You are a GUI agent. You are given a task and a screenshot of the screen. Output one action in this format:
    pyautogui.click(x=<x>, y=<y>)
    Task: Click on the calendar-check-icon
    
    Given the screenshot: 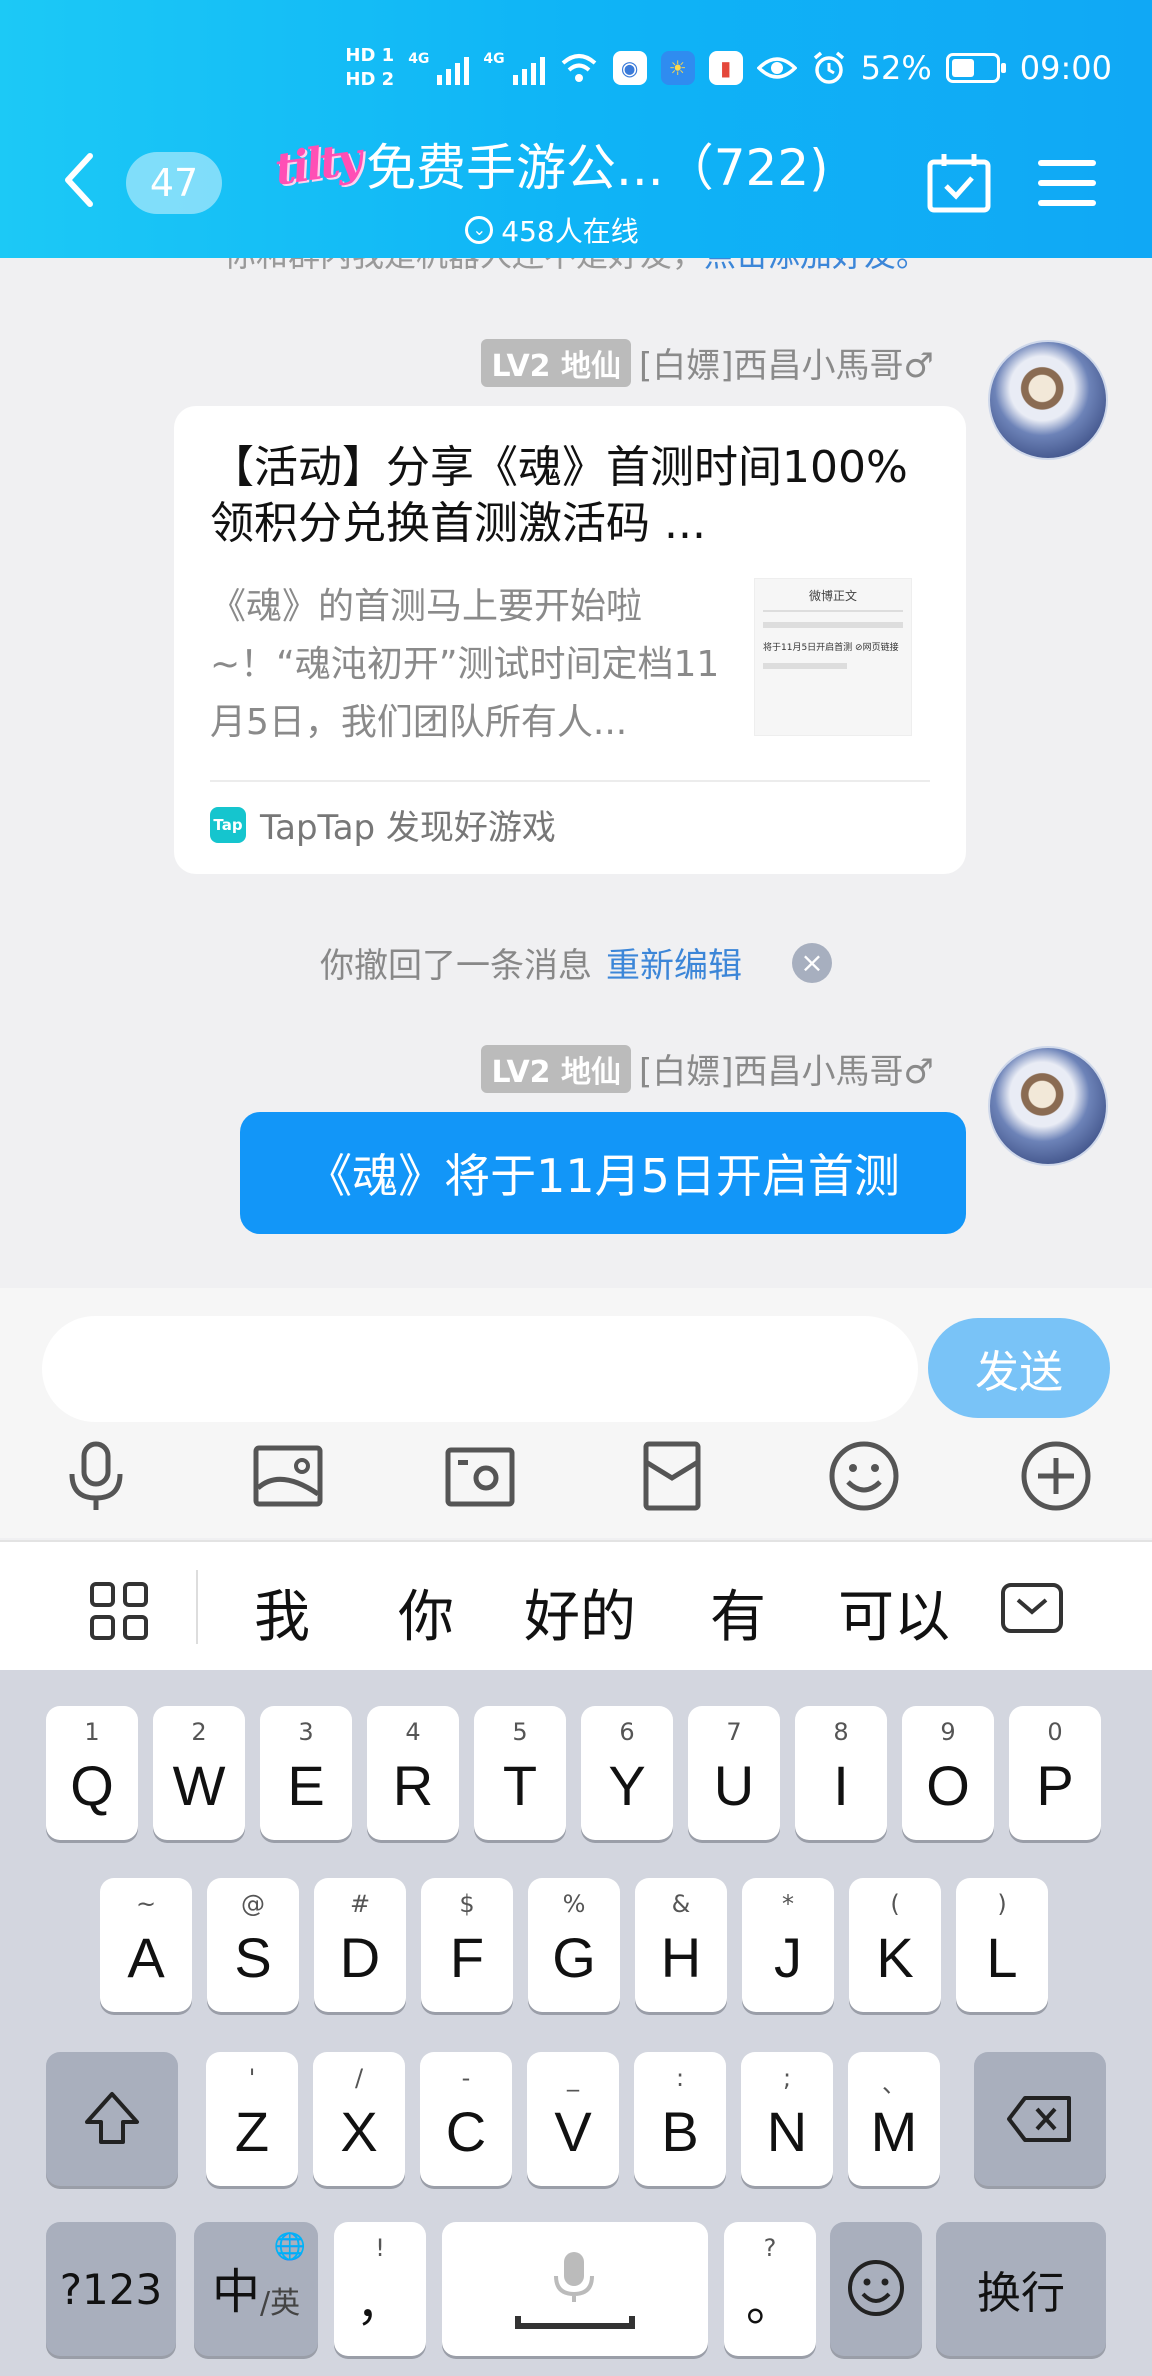 What is the action you would take?
    pyautogui.click(x=959, y=183)
    